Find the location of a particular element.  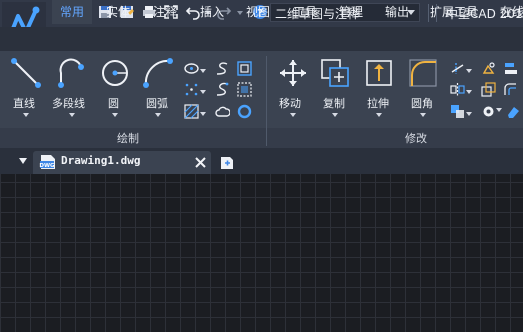

dwg-file-icon: DWG is located at coordinates (47, 162).